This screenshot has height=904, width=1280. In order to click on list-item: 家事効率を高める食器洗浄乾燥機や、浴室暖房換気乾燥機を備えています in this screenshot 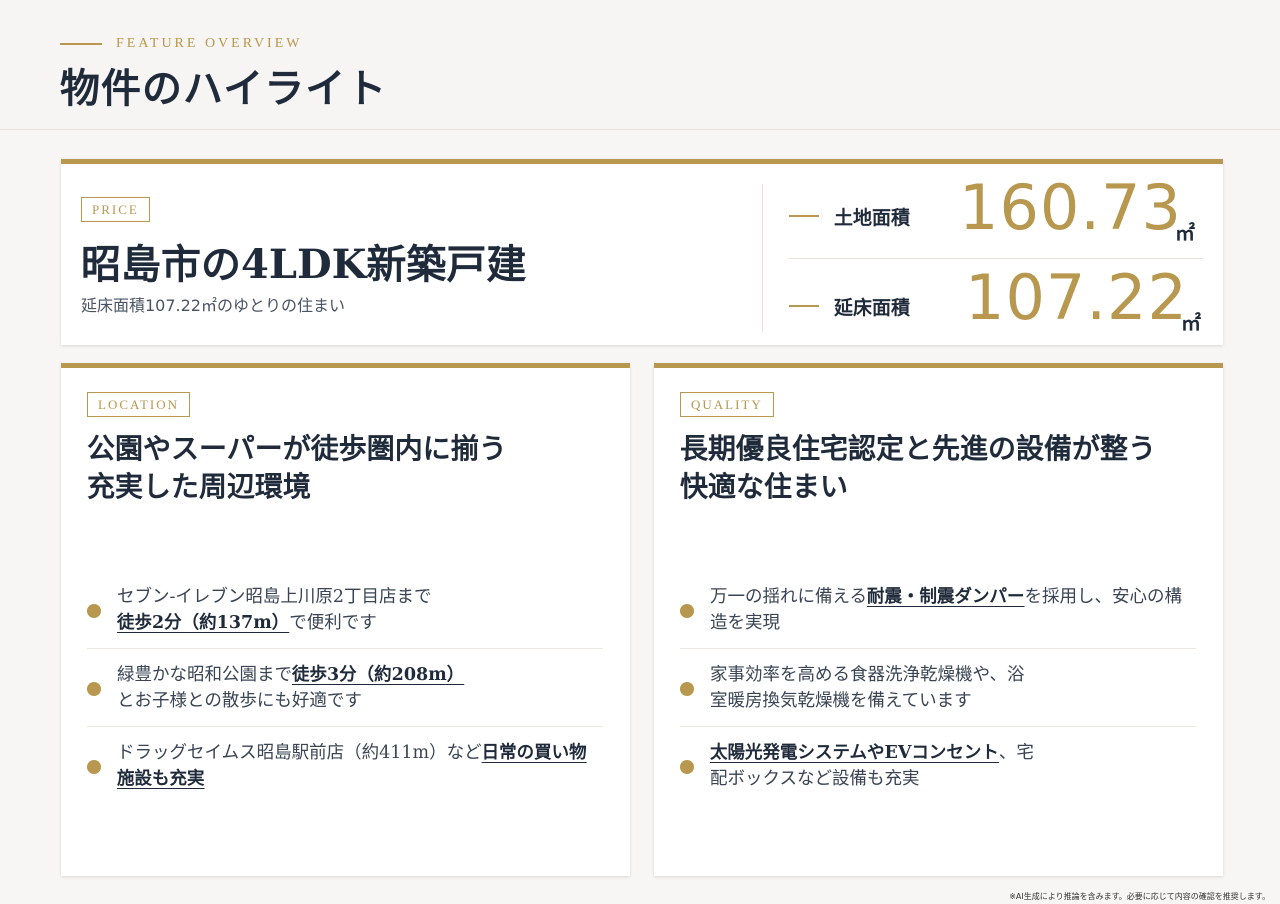, I will do `click(938, 688)`.